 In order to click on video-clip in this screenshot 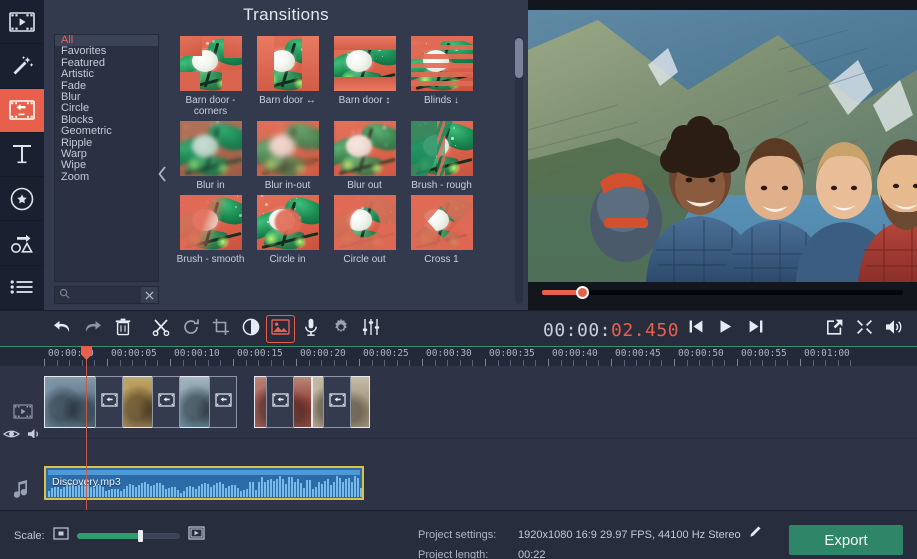, I will do `click(73, 402)`.